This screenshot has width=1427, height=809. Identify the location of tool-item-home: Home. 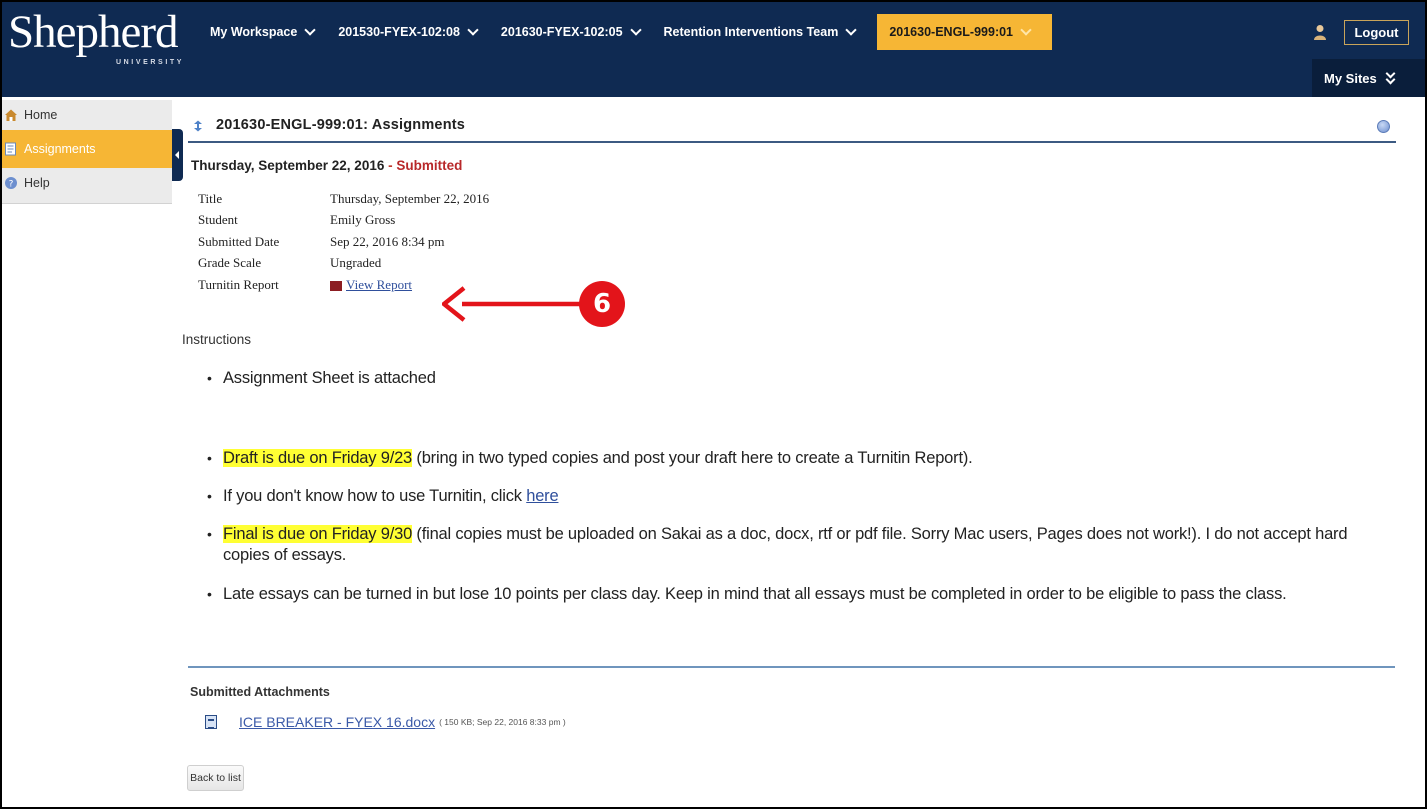
(87, 115).